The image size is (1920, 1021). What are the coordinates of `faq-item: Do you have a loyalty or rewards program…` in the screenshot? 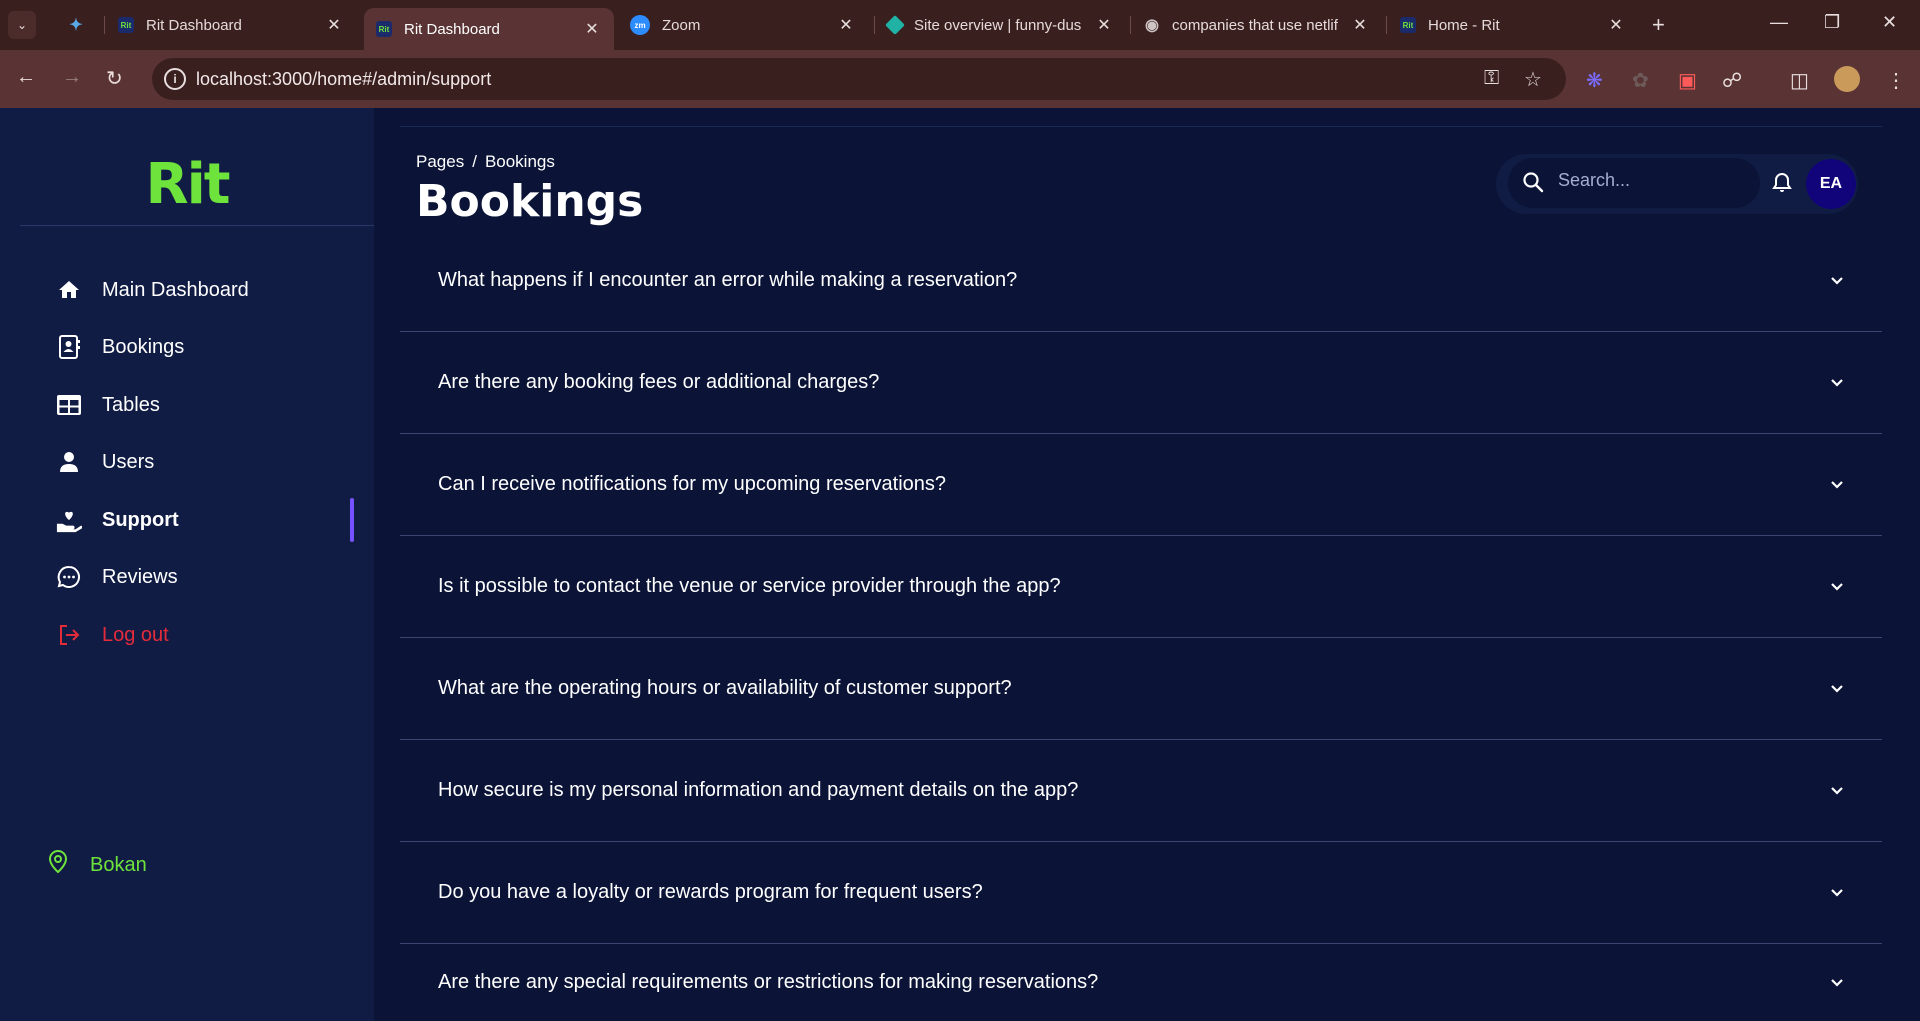 It's located at (1141, 893).